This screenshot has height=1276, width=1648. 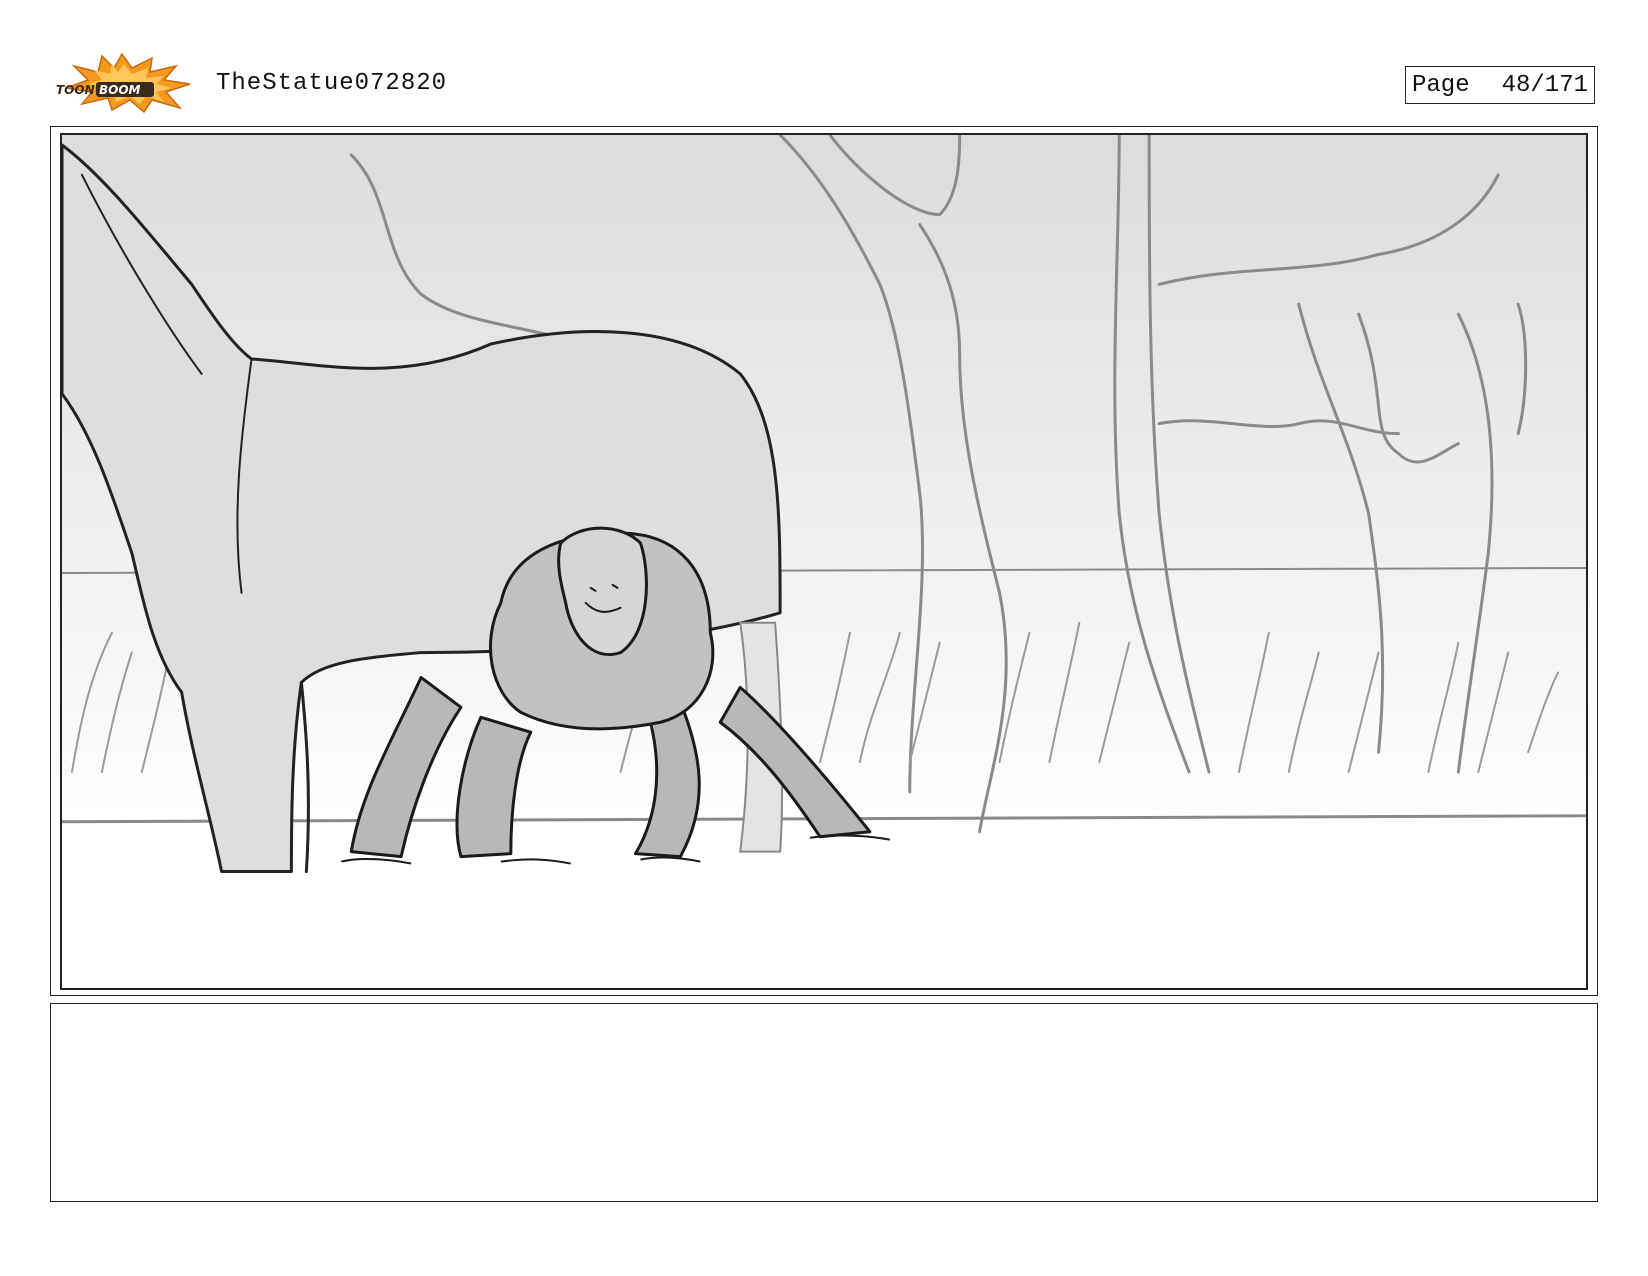 What do you see at coordinates (75, 90) in the screenshot?
I see `svg-text: TOON` at bounding box center [75, 90].